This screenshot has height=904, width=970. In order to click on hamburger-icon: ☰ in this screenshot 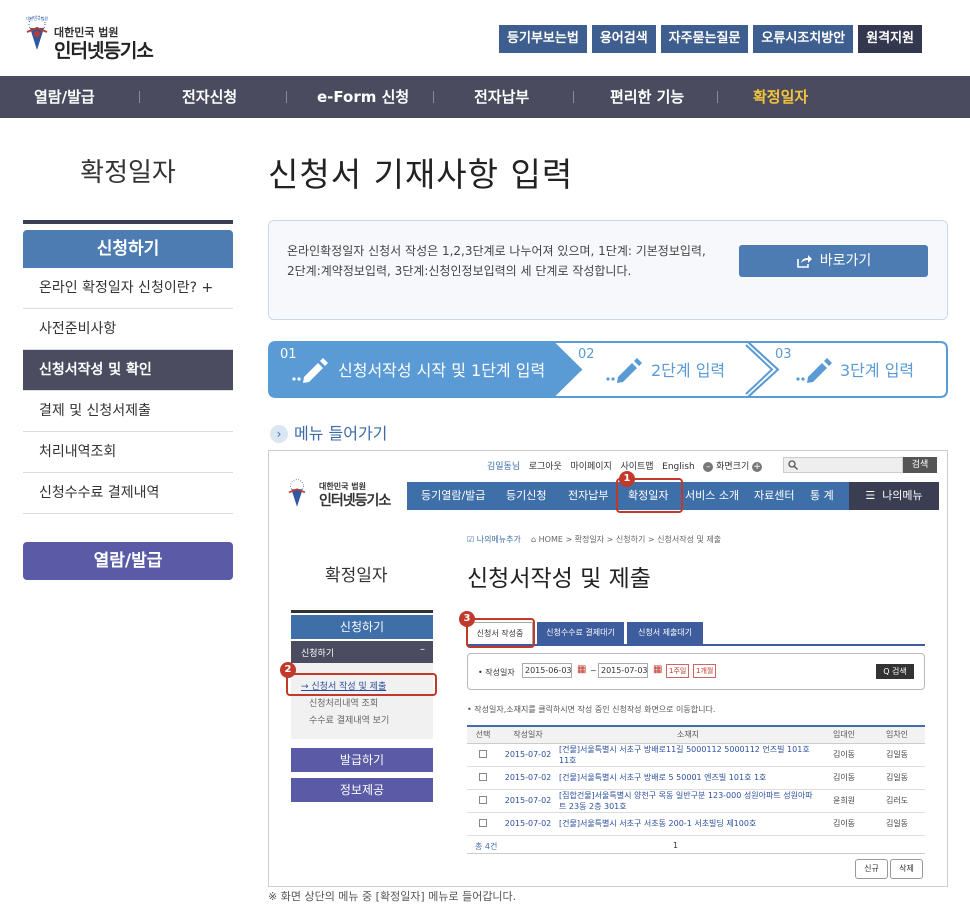, I will do `click(870, 495)`.